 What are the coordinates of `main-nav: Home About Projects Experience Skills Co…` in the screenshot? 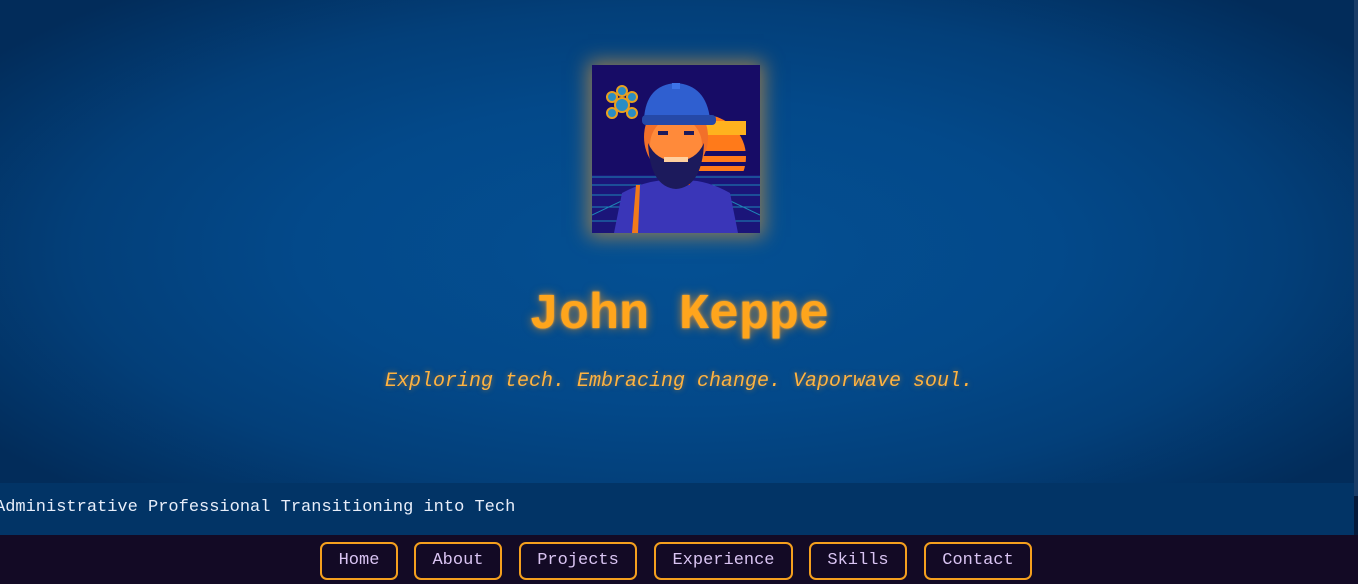 It's located at (679, 559).